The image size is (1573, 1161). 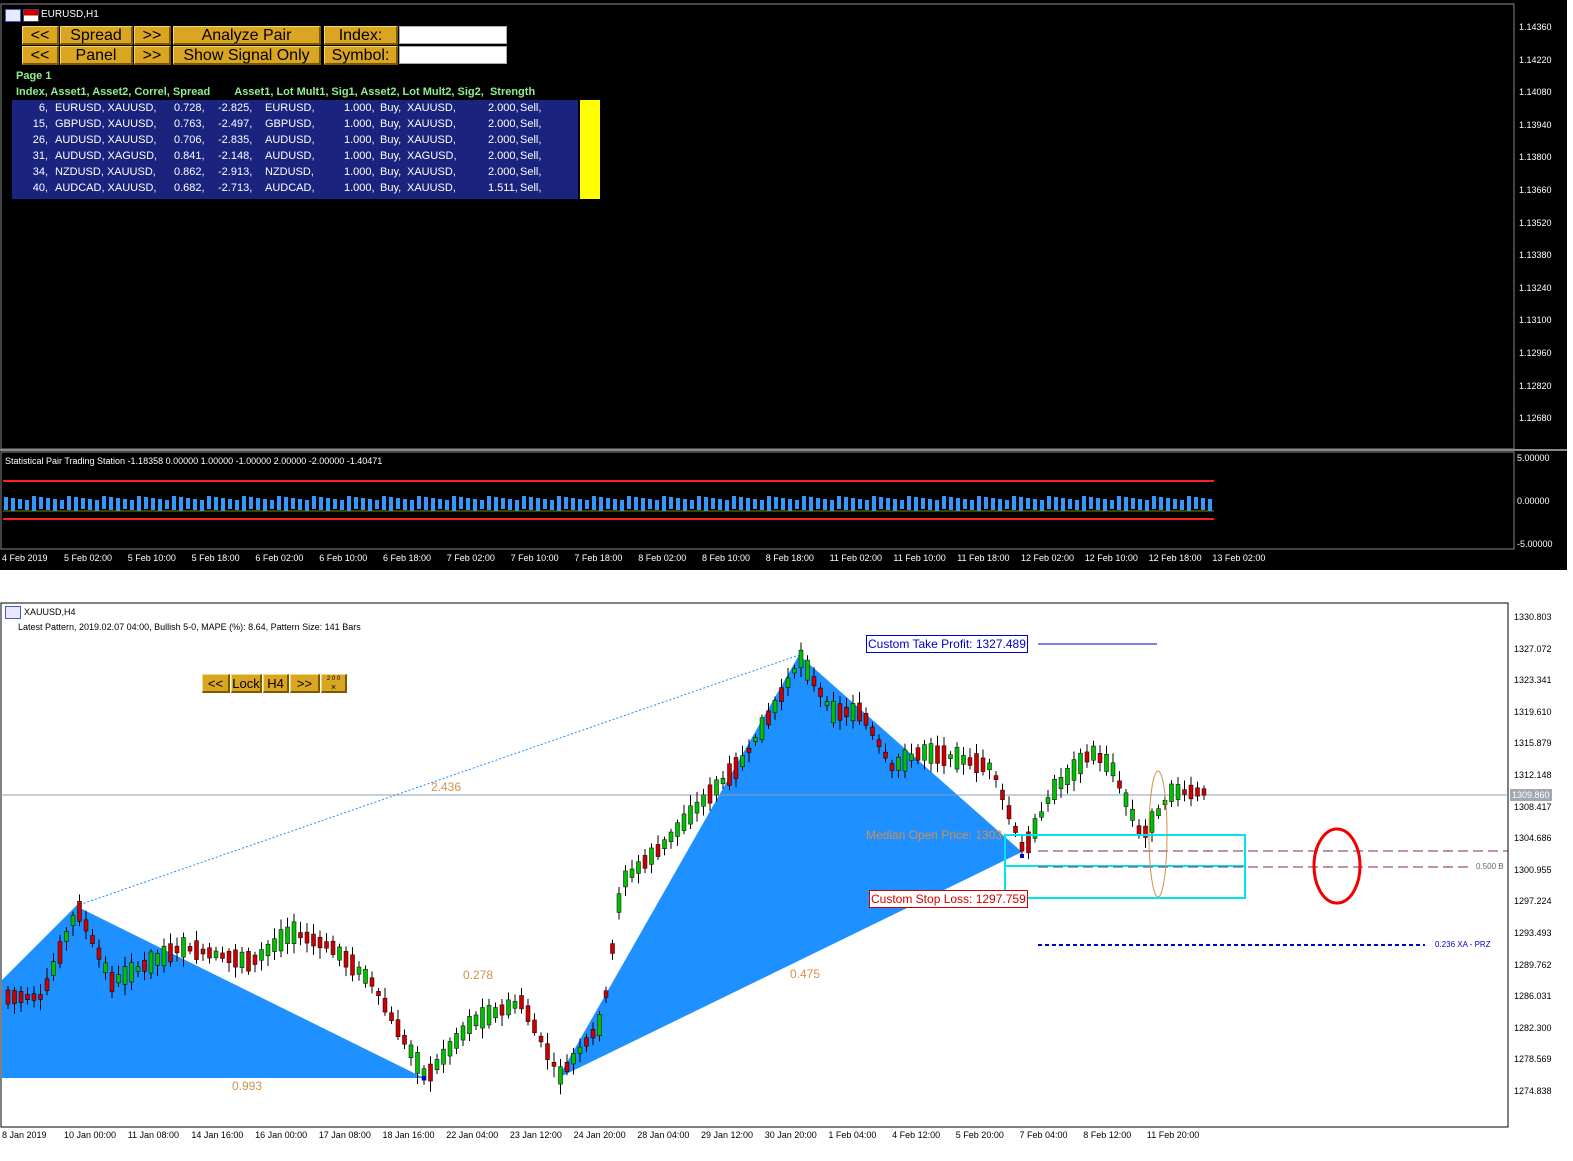 I want to click on index-field, so click(x=453, y=35).